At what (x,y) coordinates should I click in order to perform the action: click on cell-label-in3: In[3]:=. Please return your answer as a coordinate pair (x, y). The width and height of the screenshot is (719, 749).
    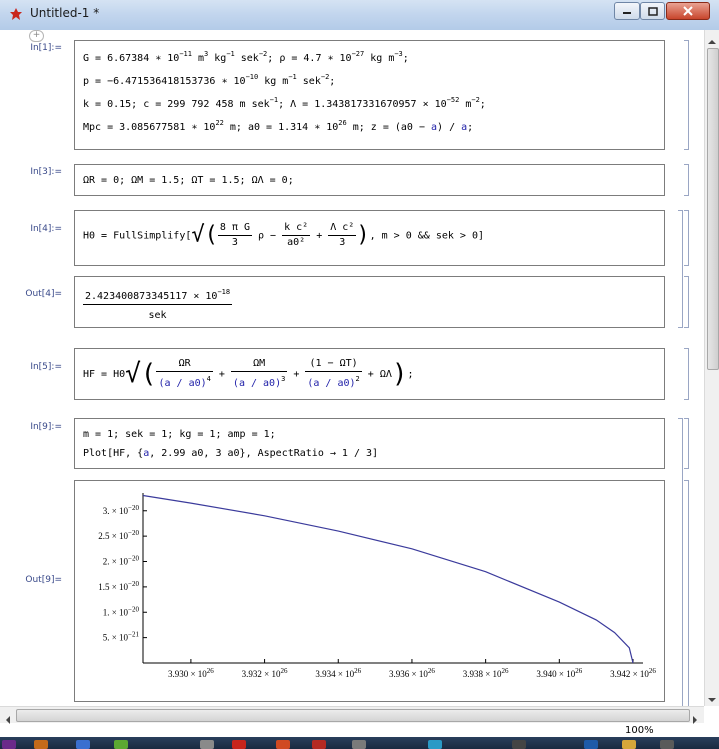
    Looking at the image, I should click on (46, 172).